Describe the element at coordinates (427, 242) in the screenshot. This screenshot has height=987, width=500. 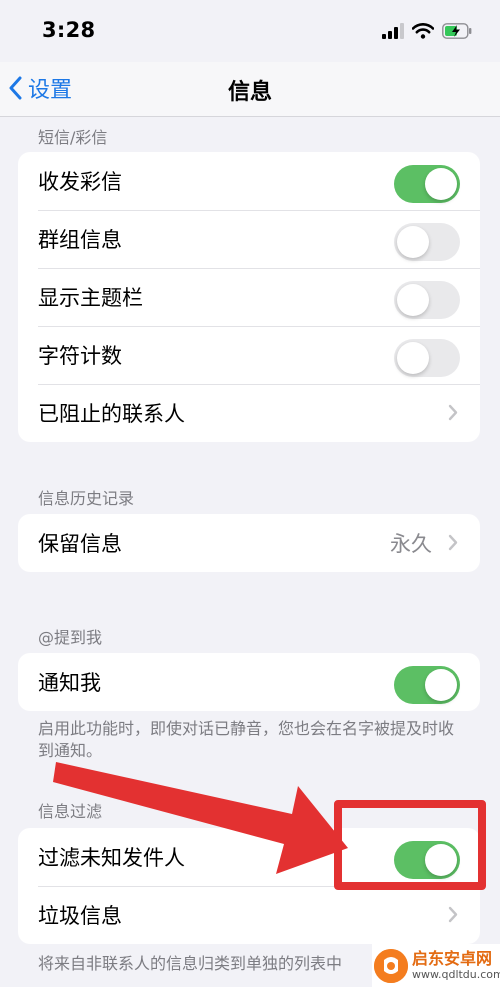
I see `group-messaging-toggle` at that location.